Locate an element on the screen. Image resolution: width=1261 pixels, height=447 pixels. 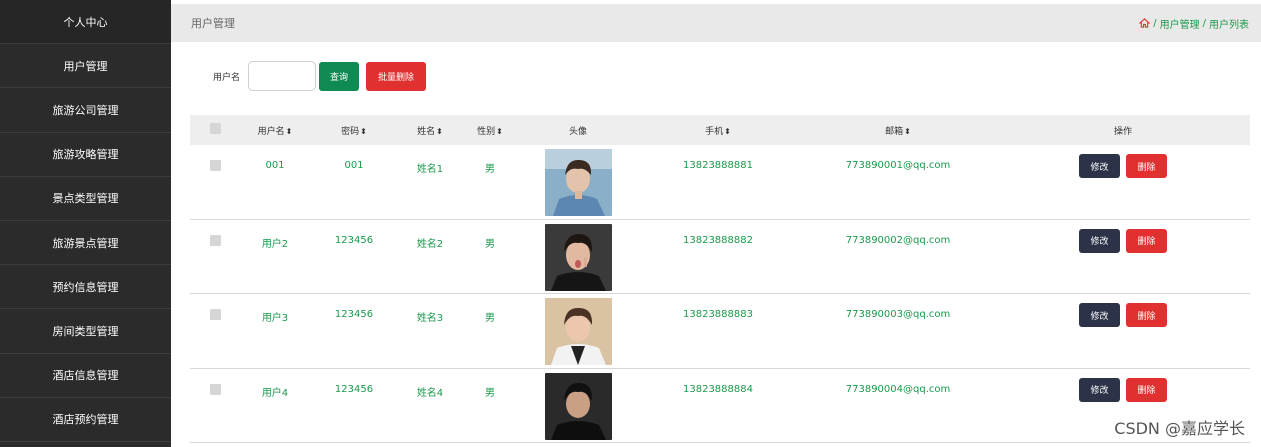
breadcrumb: / 用户管理 / 用户列表 is located at coordinates (1194, 23).